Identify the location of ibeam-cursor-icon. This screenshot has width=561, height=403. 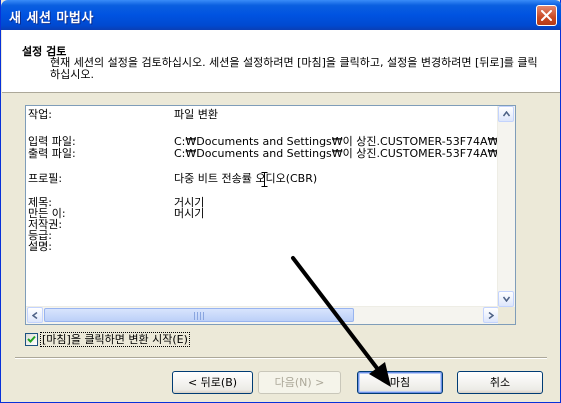
(264, 179).